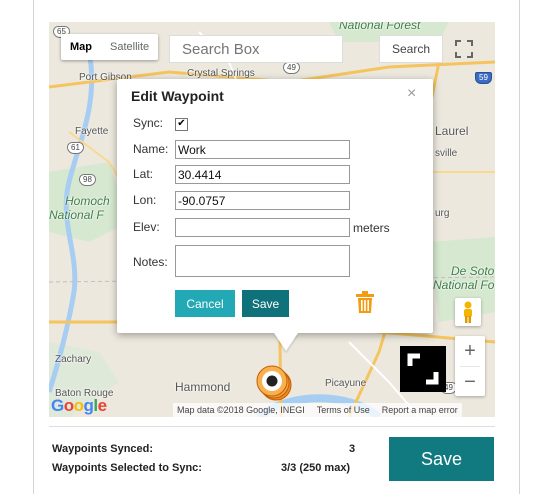 The width and height of the screenshot is (535, 494). I want to click on map-label-fayette: Fayette, so click(92, 131).